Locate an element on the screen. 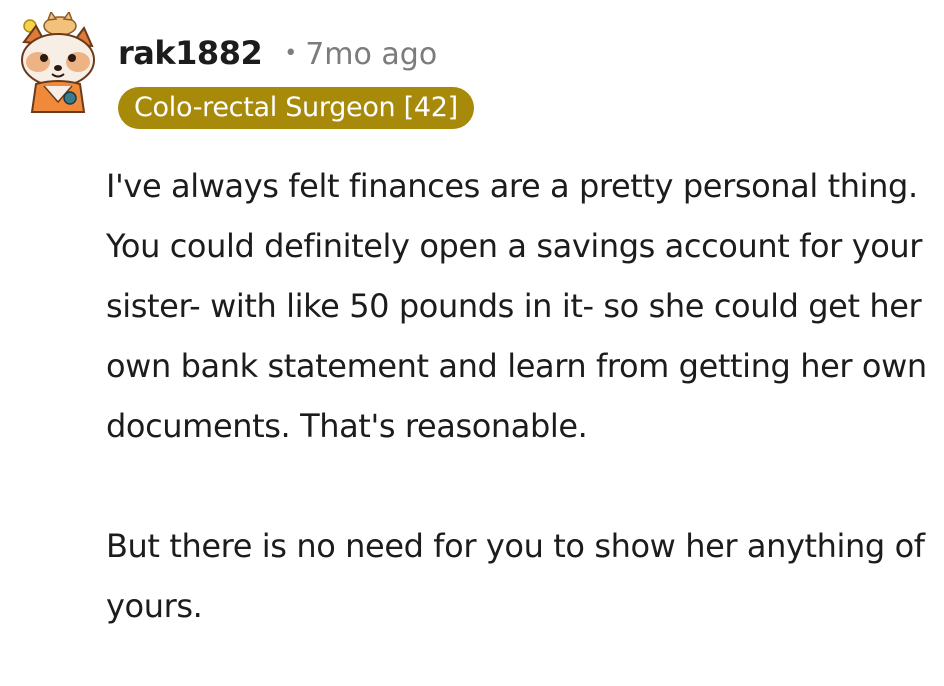  comment-header: rak1882 • 7mo ago is located at coordinates (277, 53).